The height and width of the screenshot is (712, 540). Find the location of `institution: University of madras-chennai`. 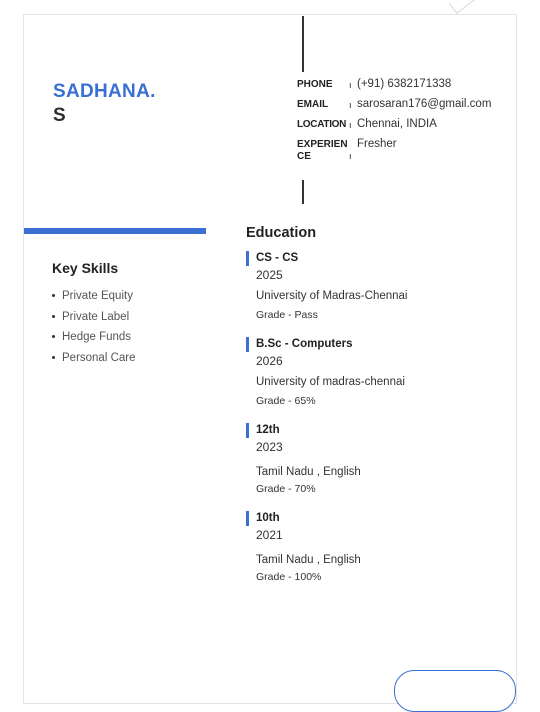

institution: University of madras-chennai is located at coordinates (330, 382).